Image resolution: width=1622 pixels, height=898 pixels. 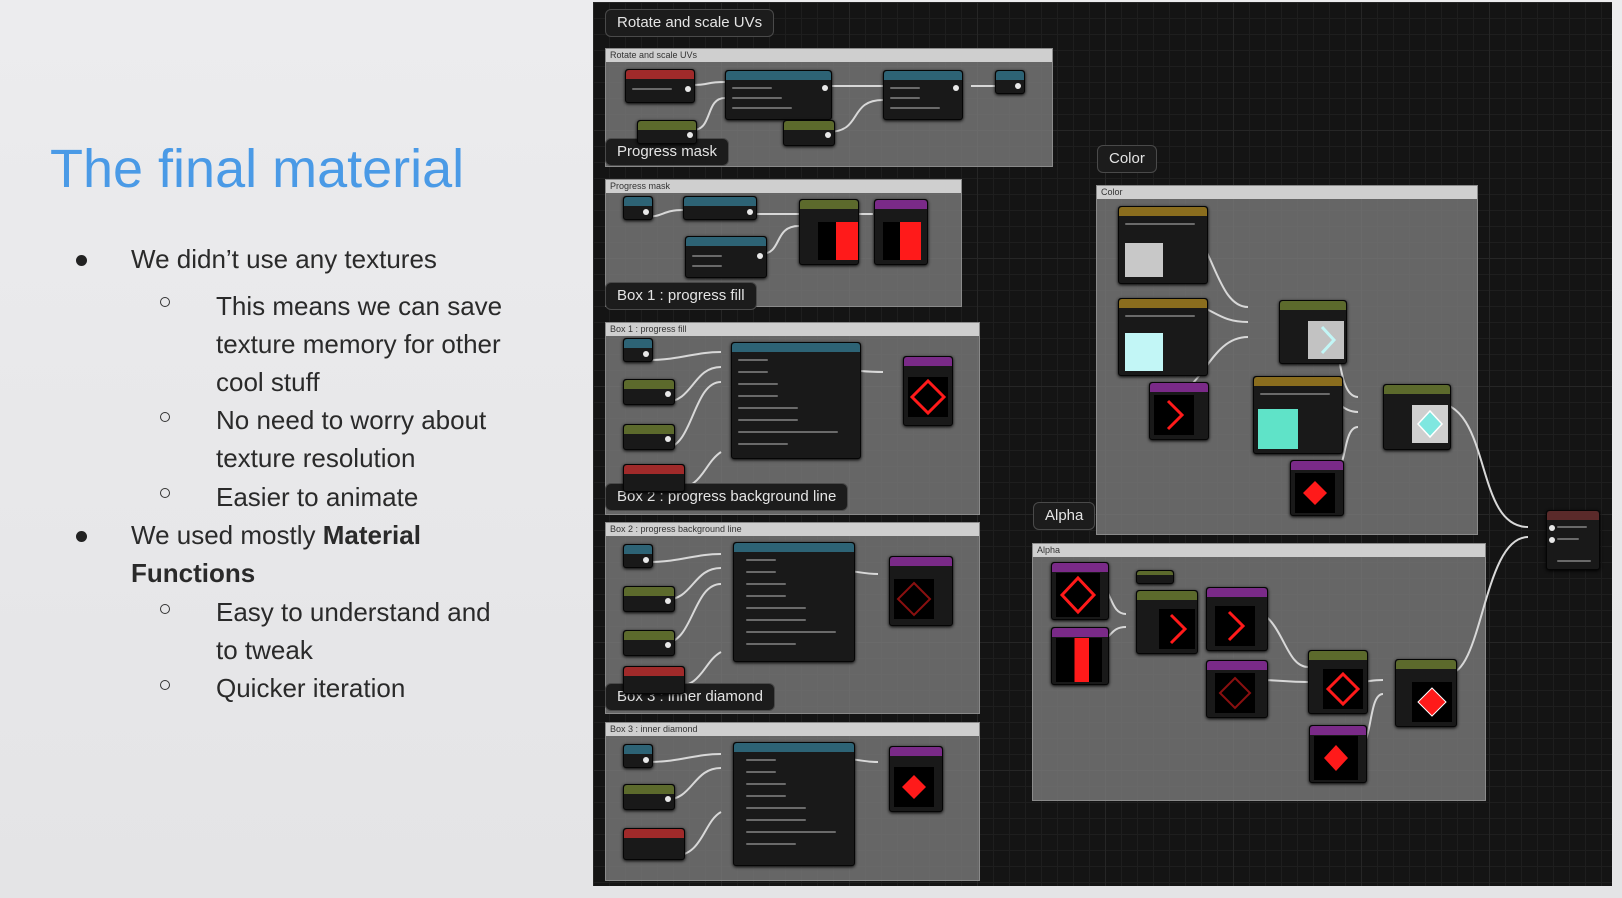 What do you see at coordinates (81, 536) in the screenshot?
I see `bullet-dot` at bounding box center [81, 536].